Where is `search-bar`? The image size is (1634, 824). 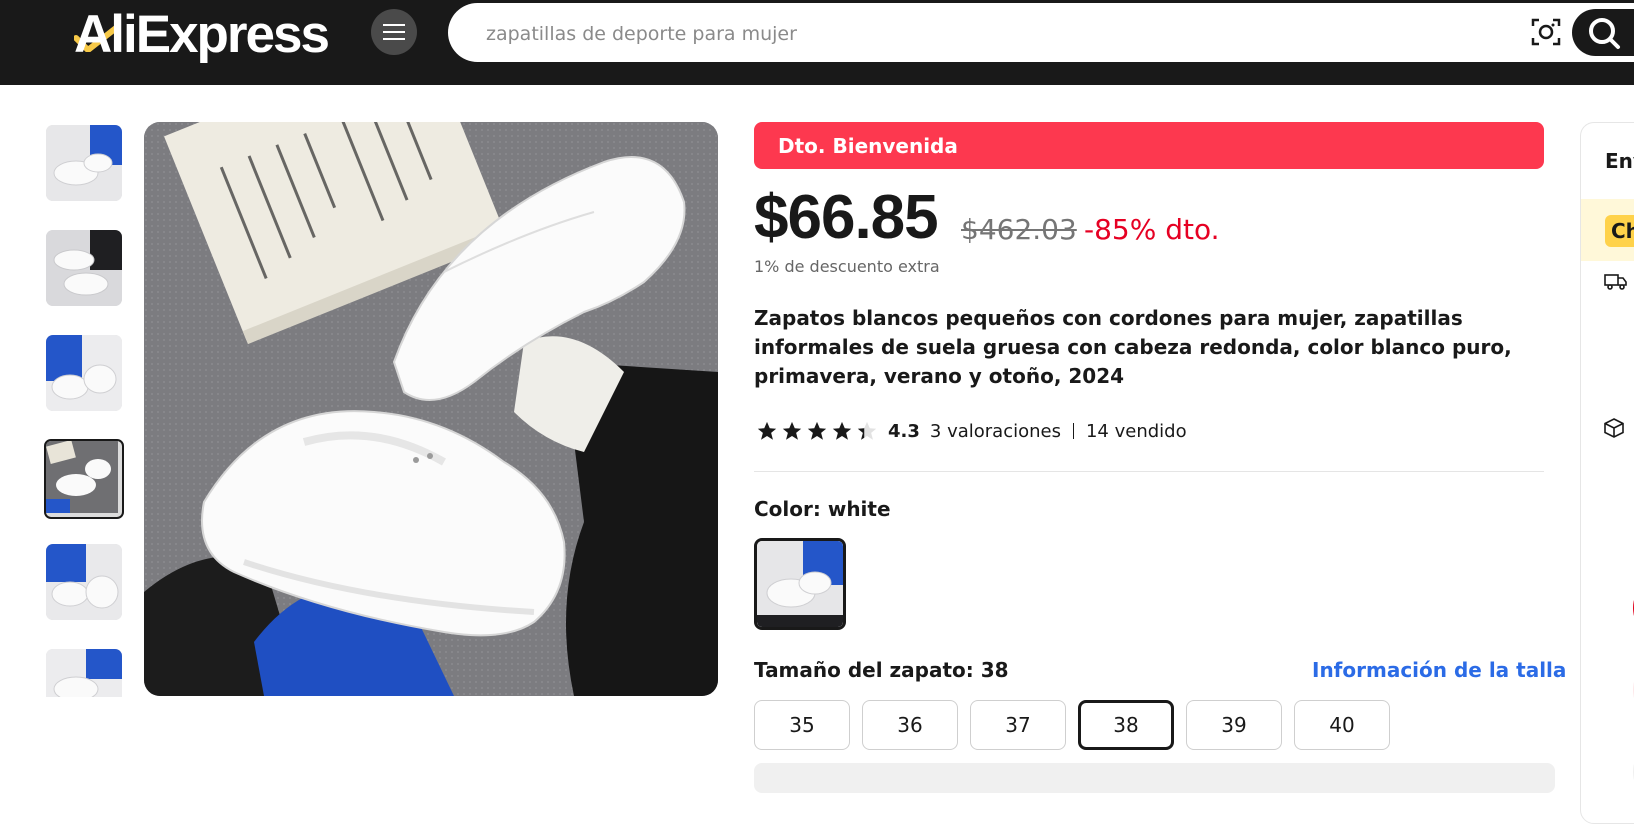 search-bar is located at coordinates (1041, 33).